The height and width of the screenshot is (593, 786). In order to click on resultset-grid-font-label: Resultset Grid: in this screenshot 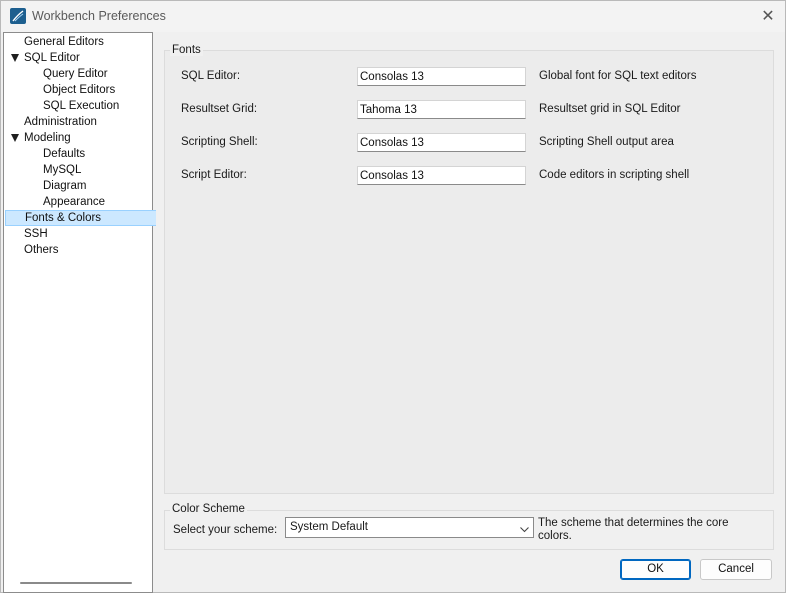, I will do `click(219, 109)`.